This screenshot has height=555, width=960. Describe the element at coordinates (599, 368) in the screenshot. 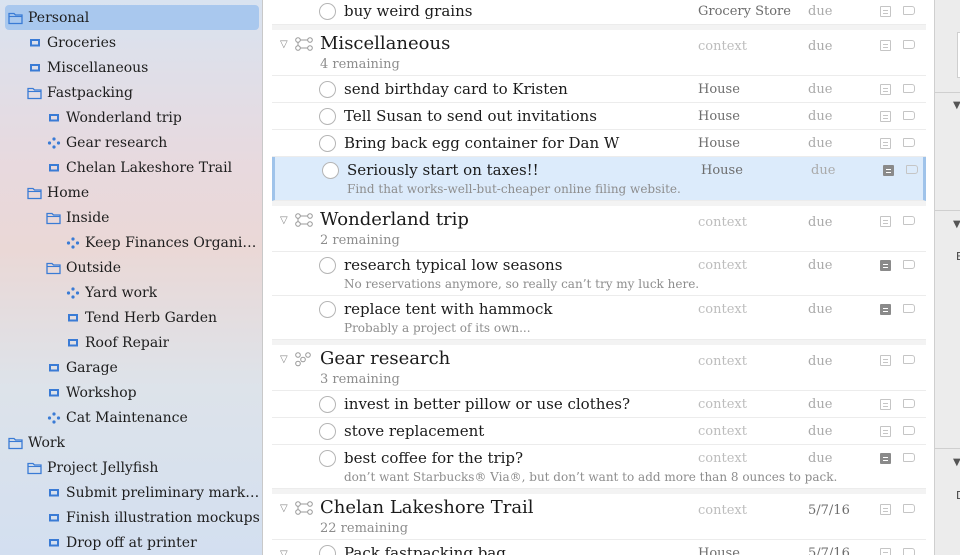

I see `project-row: ▽ Gear research 3 remaining context due` at that location.